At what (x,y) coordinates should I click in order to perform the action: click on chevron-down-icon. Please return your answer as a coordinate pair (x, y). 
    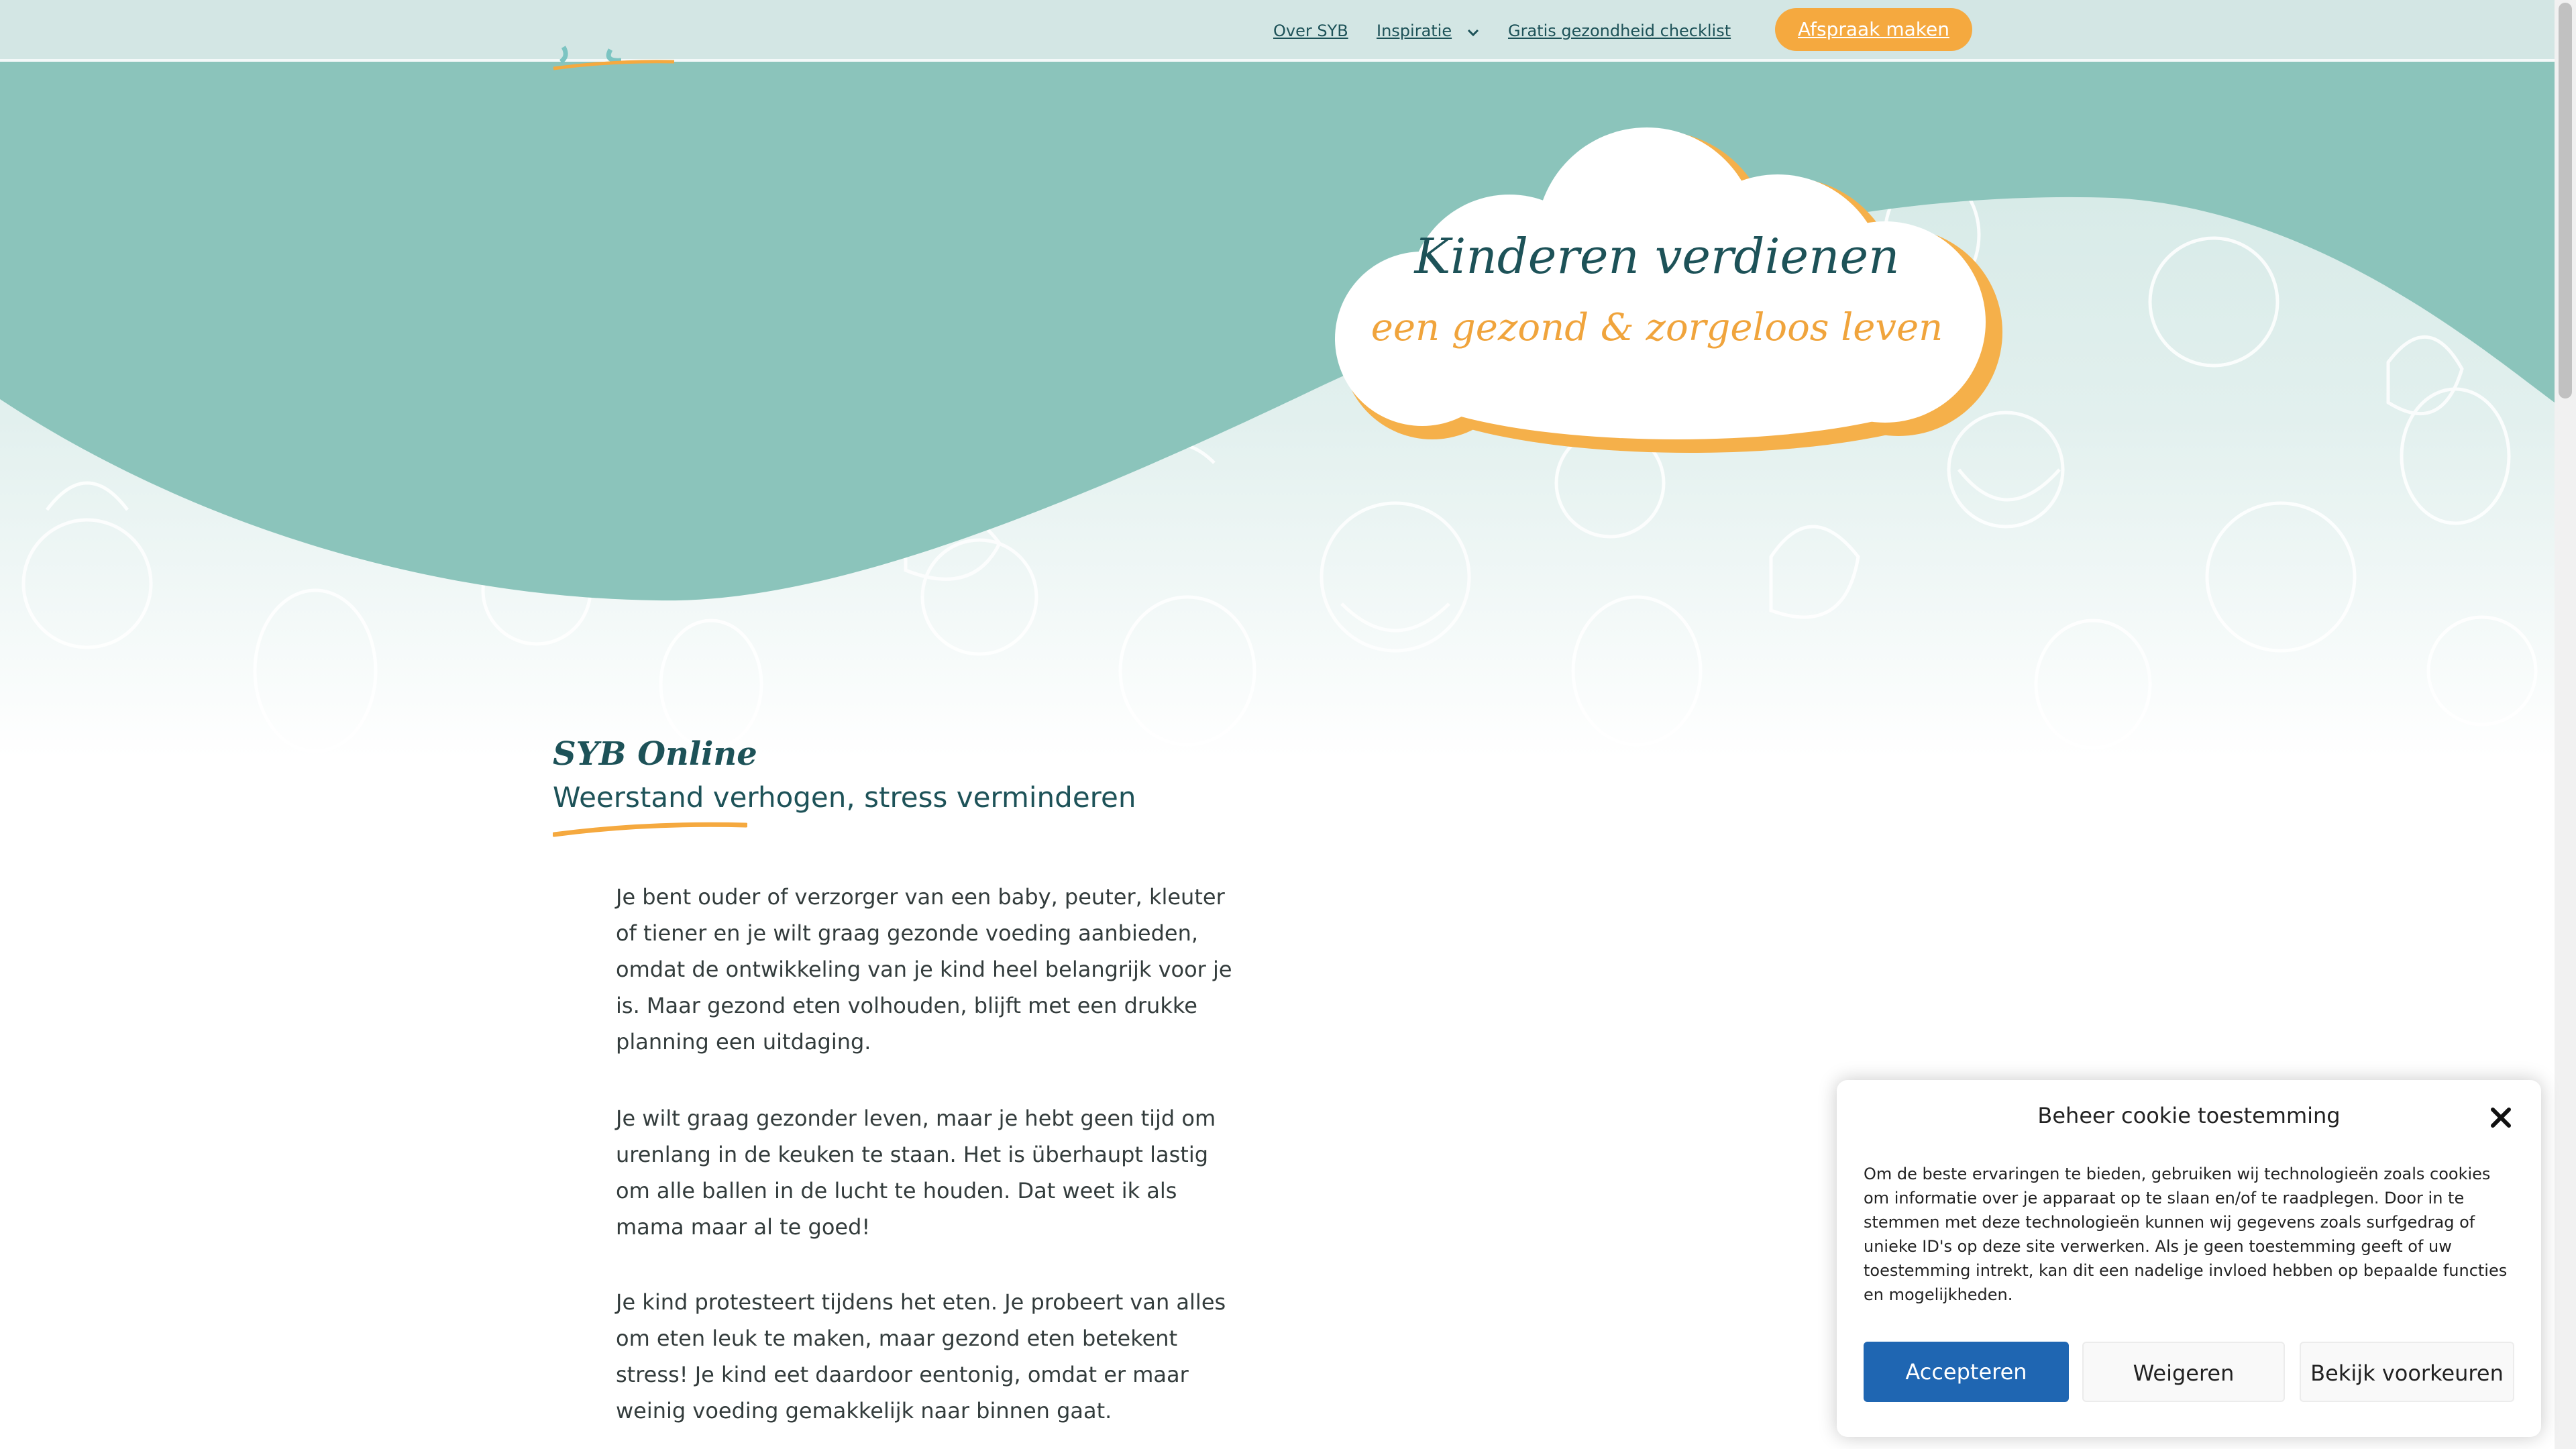
    Looking at the image, I should click on (1473, 32).